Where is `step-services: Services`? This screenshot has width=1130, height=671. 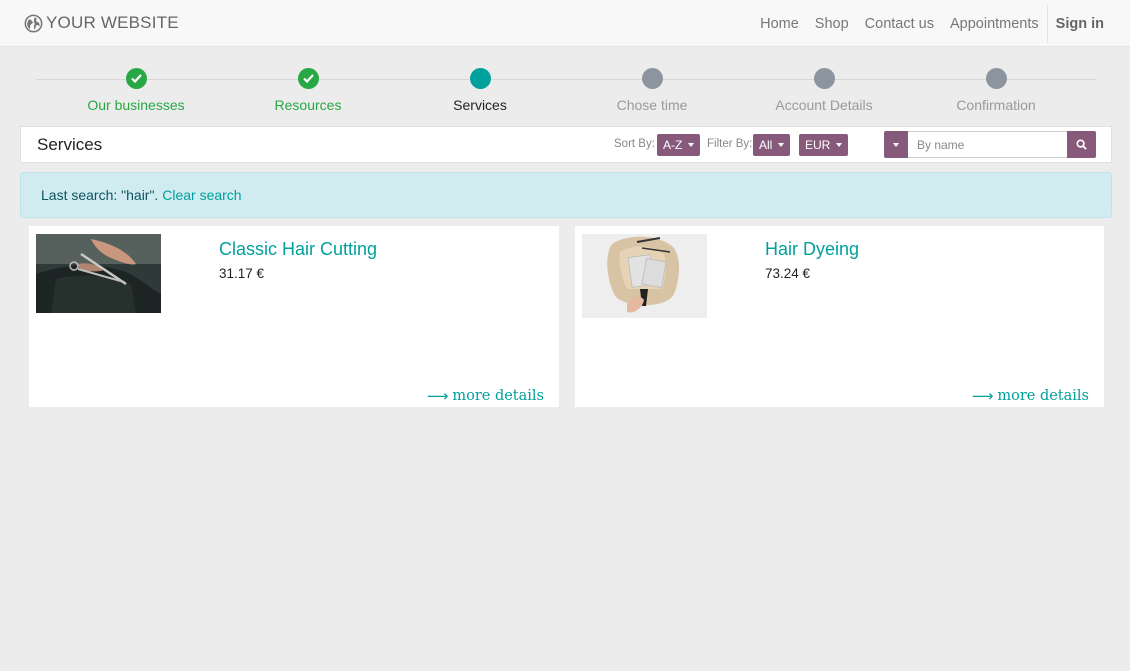 step-services: Services is located at coordinates (480, 90).